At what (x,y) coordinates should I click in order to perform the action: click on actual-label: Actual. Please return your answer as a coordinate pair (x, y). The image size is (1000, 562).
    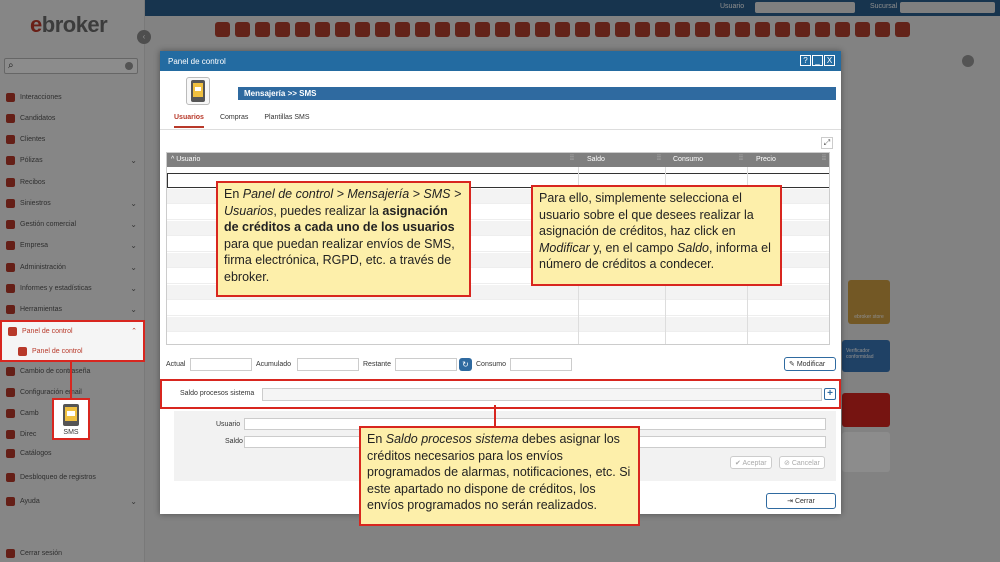
    Looking at the image, I should click on (176, 364).